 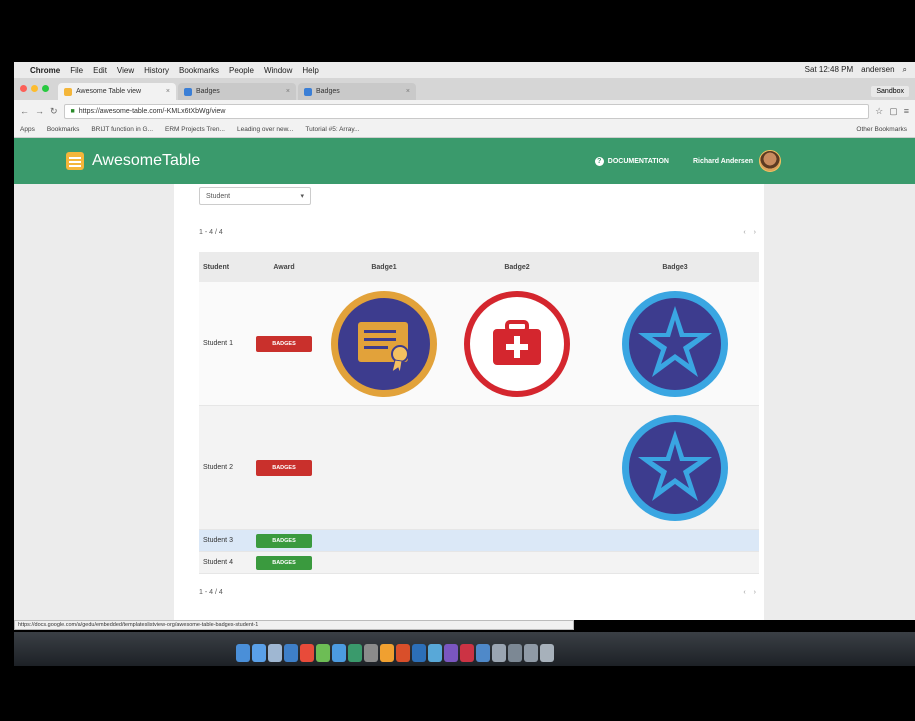 What do you see at coordinates (221, 267) in the screenshot?
I see `header-student: Student` at bounding box center [221, 267].